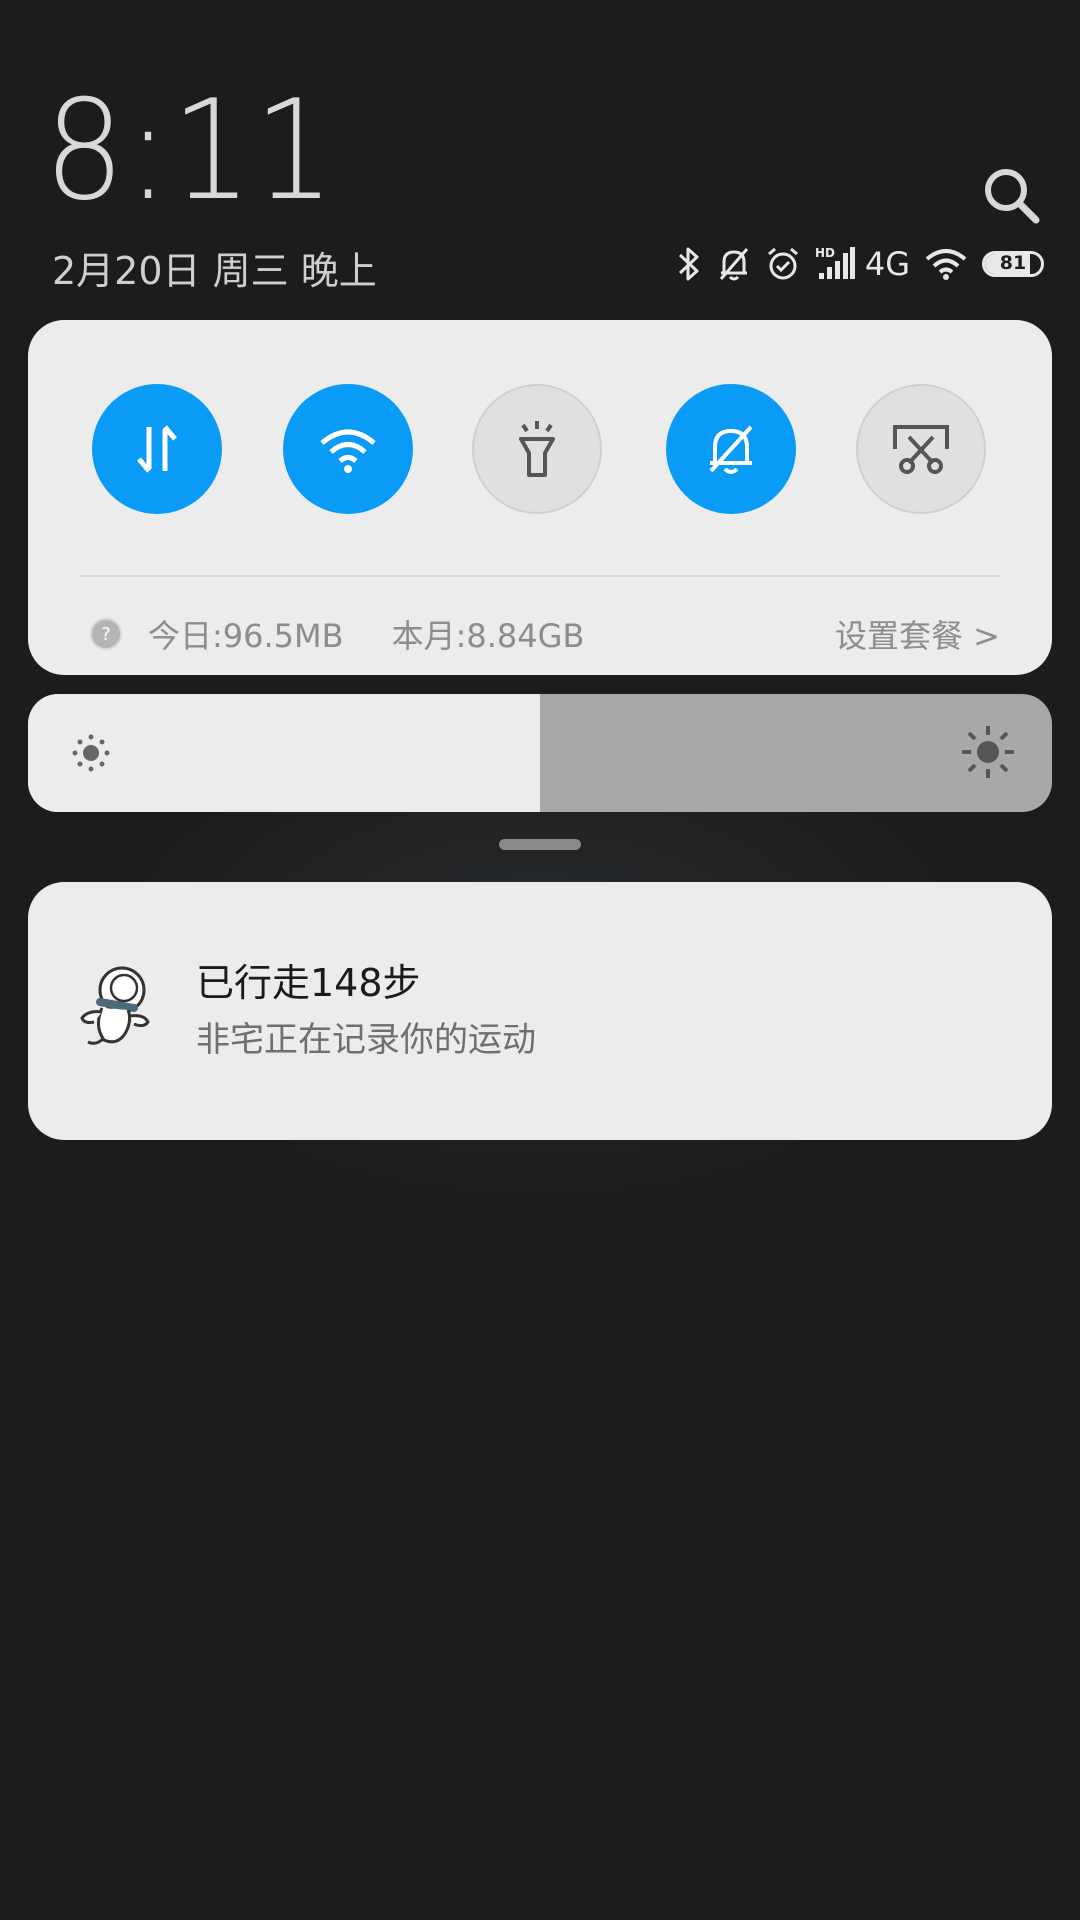  What do you see at coordinates (988, 752) in the screenshot?
I see `brightness-high-icon` at bounding box center [988, 752].